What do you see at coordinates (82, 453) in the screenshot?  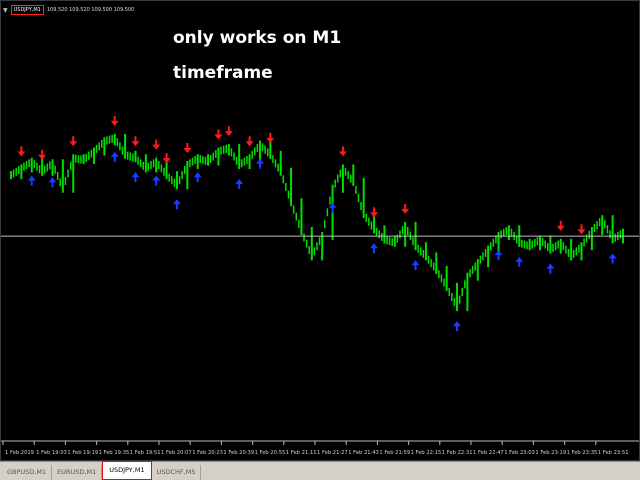 I see `time-axis-label: 1 Feb 19:19` at bounding box center [82, 453].